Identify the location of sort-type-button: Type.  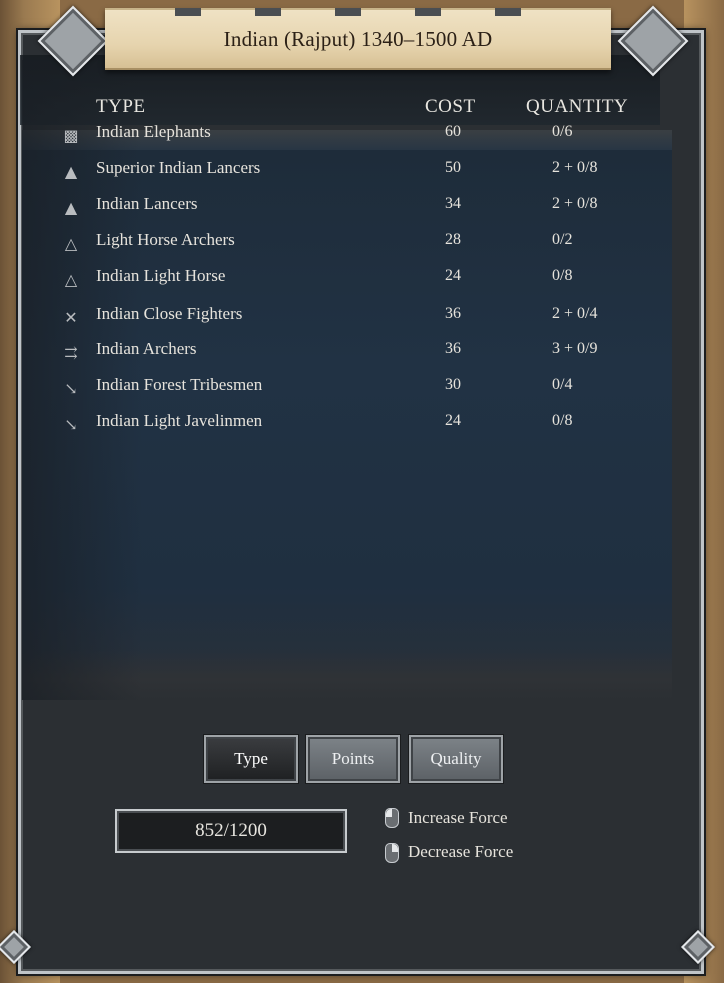
(251, 759).